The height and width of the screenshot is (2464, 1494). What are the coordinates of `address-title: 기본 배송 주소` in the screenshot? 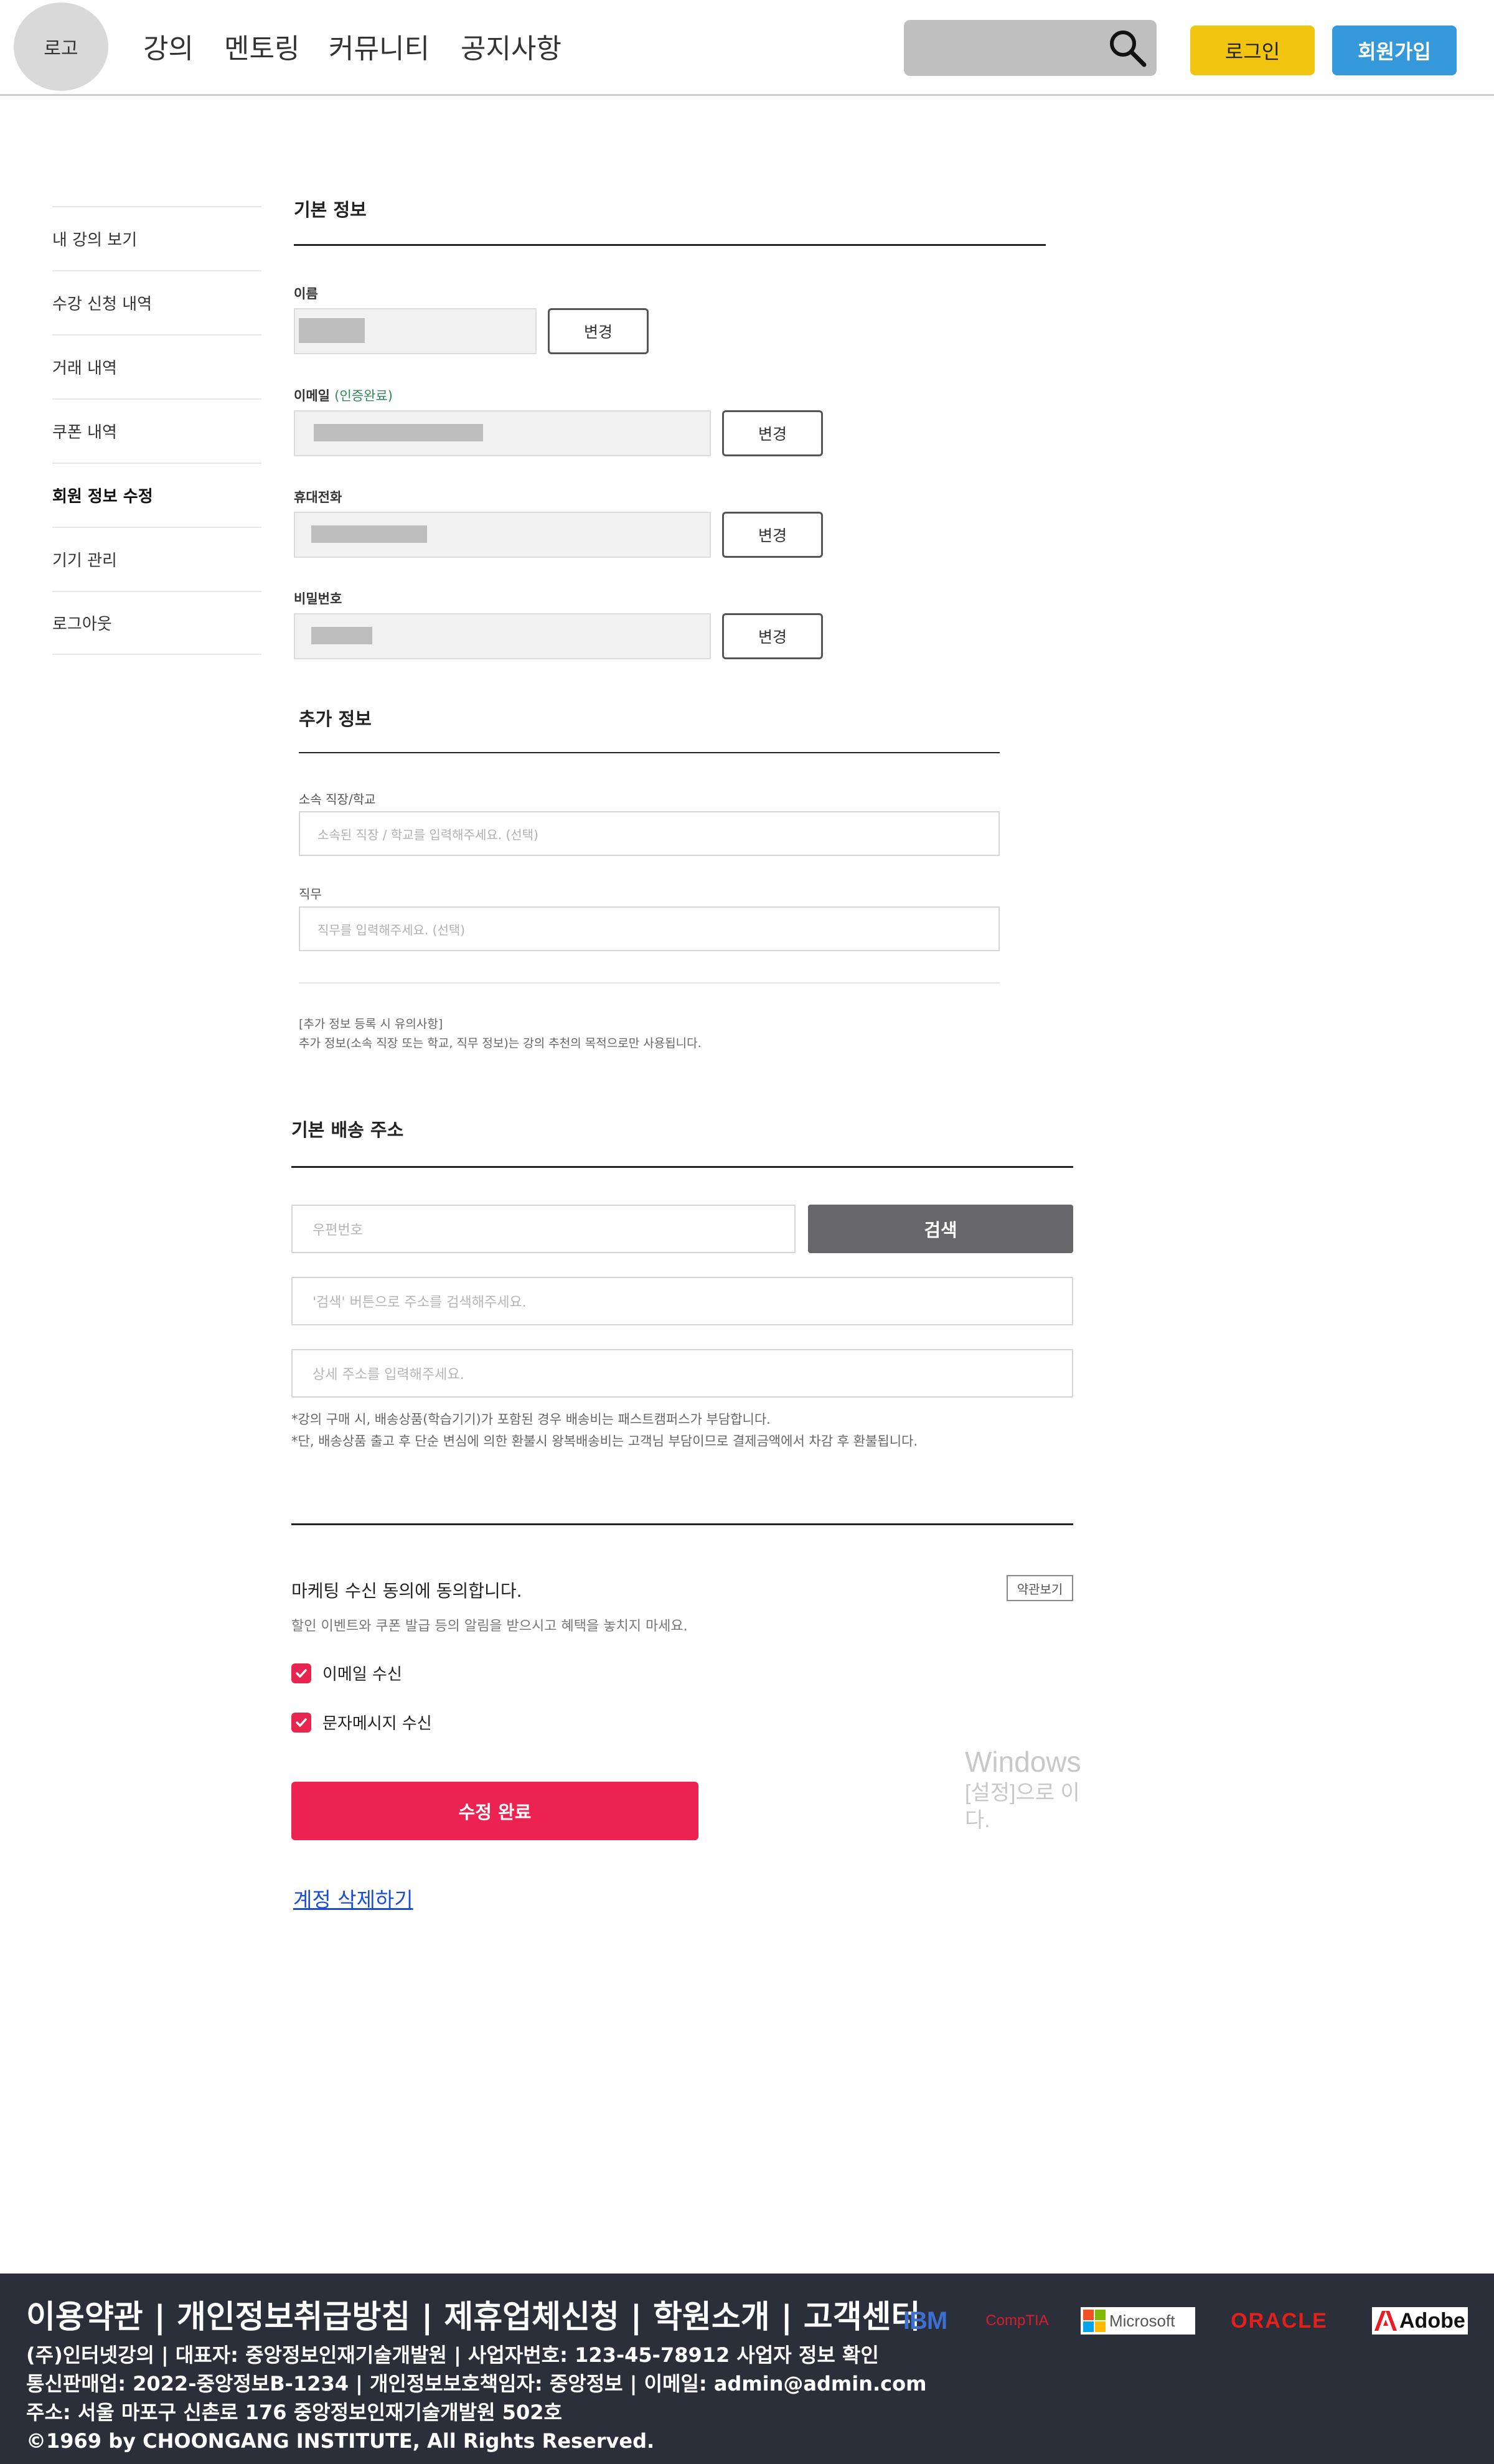 It's located at (347, 1129).